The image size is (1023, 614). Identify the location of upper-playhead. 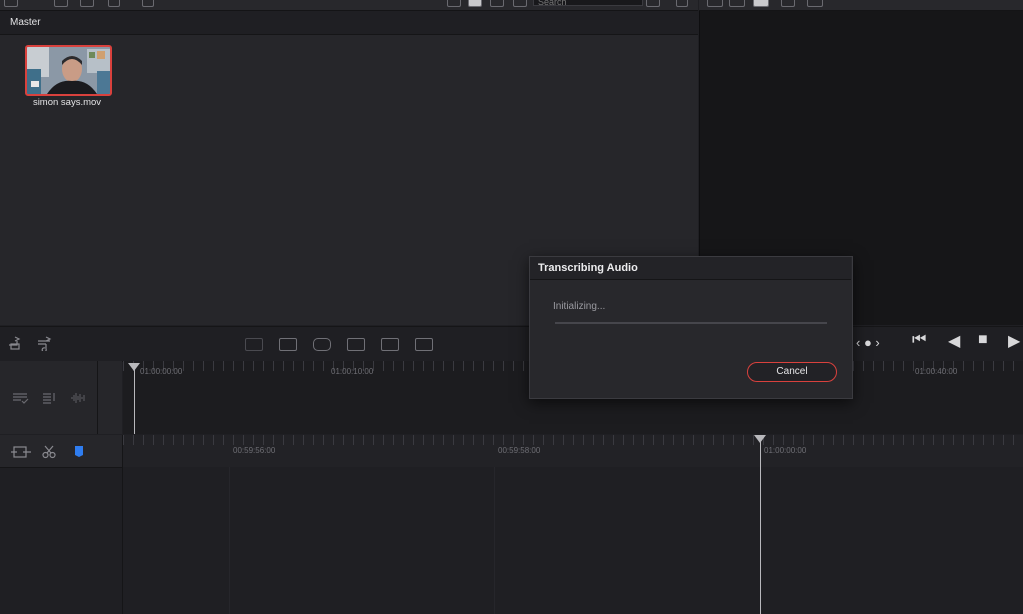
(134, 401).